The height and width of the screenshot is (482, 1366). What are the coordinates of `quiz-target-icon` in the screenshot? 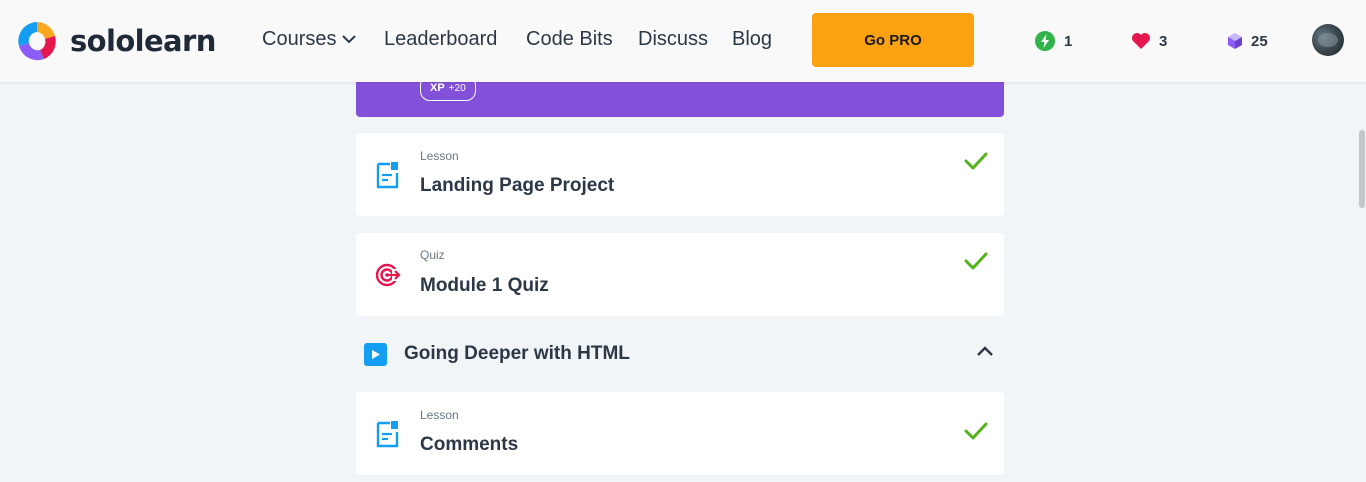 It's located at (388, 275).